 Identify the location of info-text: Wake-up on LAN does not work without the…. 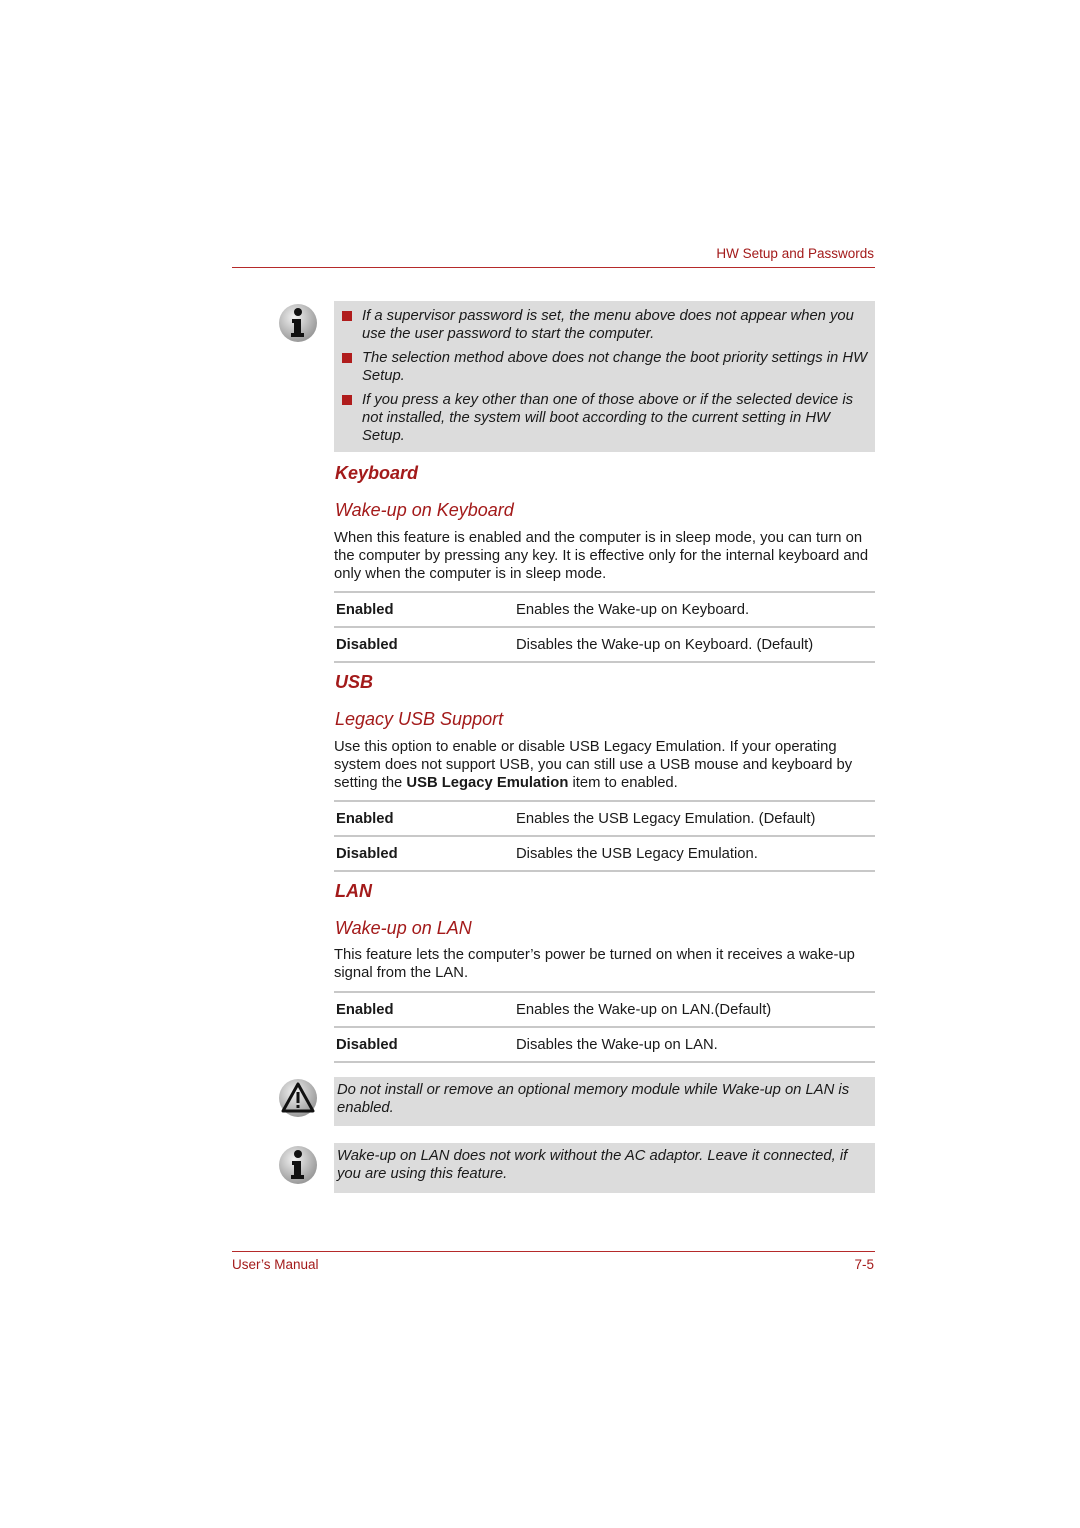
(592, 1165).